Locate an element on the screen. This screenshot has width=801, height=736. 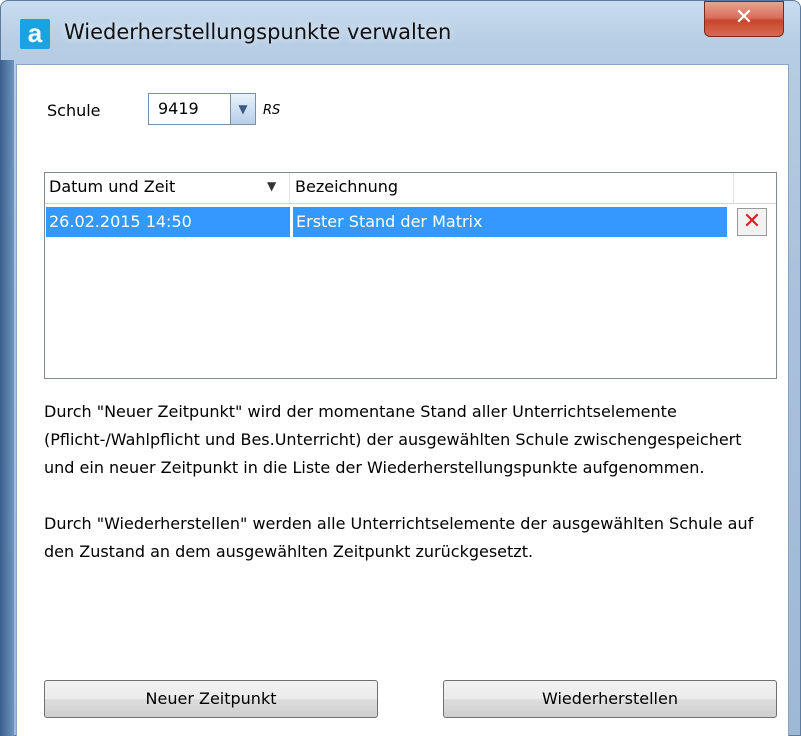
list-header: Datum und Zeit ▼ Bezeichnung is located at coordinates (410, 188).